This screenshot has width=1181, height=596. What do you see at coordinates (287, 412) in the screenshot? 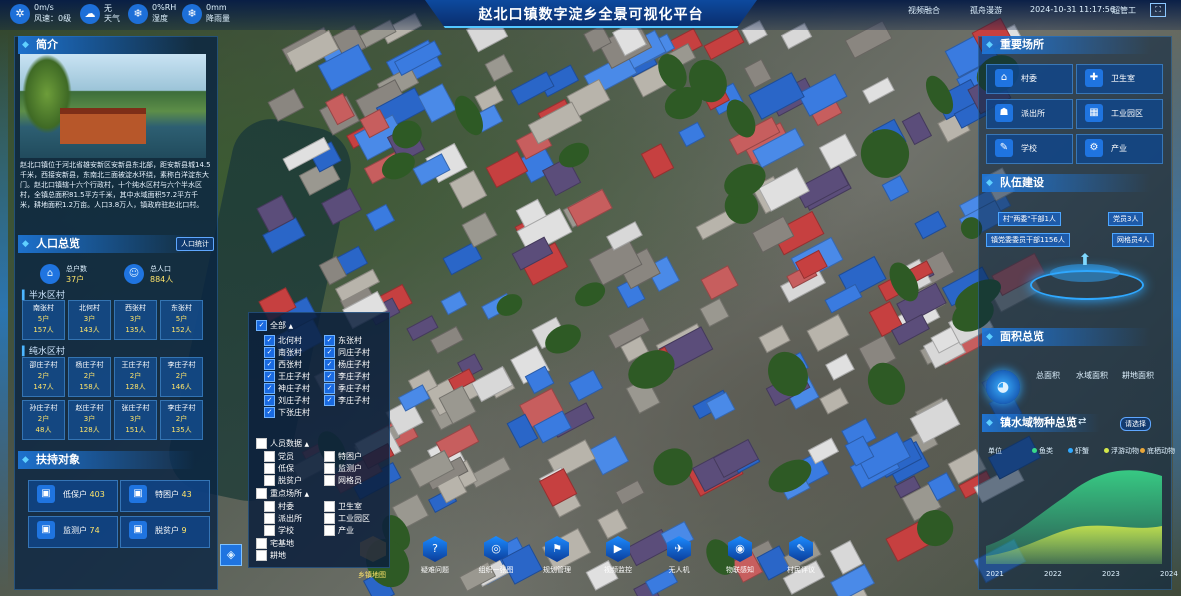
I see `filter-village-checkbox: ✓ 下张庄村` at bounding box center [287, 412].